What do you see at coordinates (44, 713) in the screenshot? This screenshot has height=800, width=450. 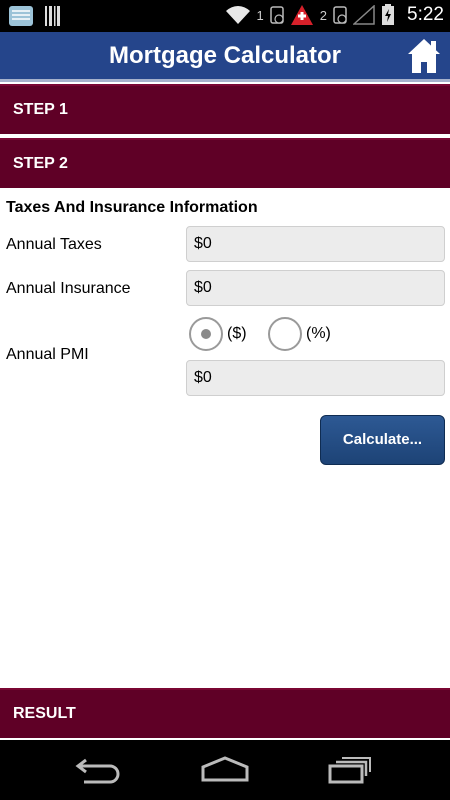 I see `result-label: RESULT` at bounding box center [44, 713].